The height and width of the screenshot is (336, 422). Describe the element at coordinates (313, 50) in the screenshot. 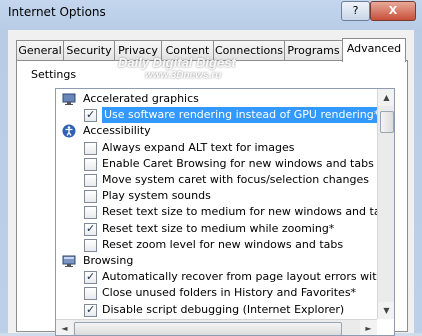

I see `tab-programs: Programs` at that location.